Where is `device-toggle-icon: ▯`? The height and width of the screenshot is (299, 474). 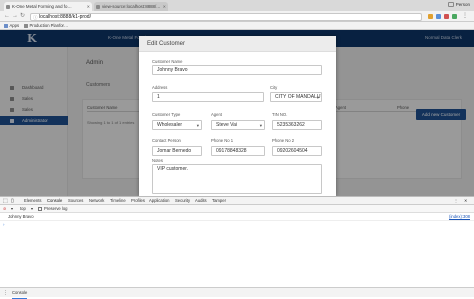
device-toggle-icon: ▯ is located at coordinates (12, 201).